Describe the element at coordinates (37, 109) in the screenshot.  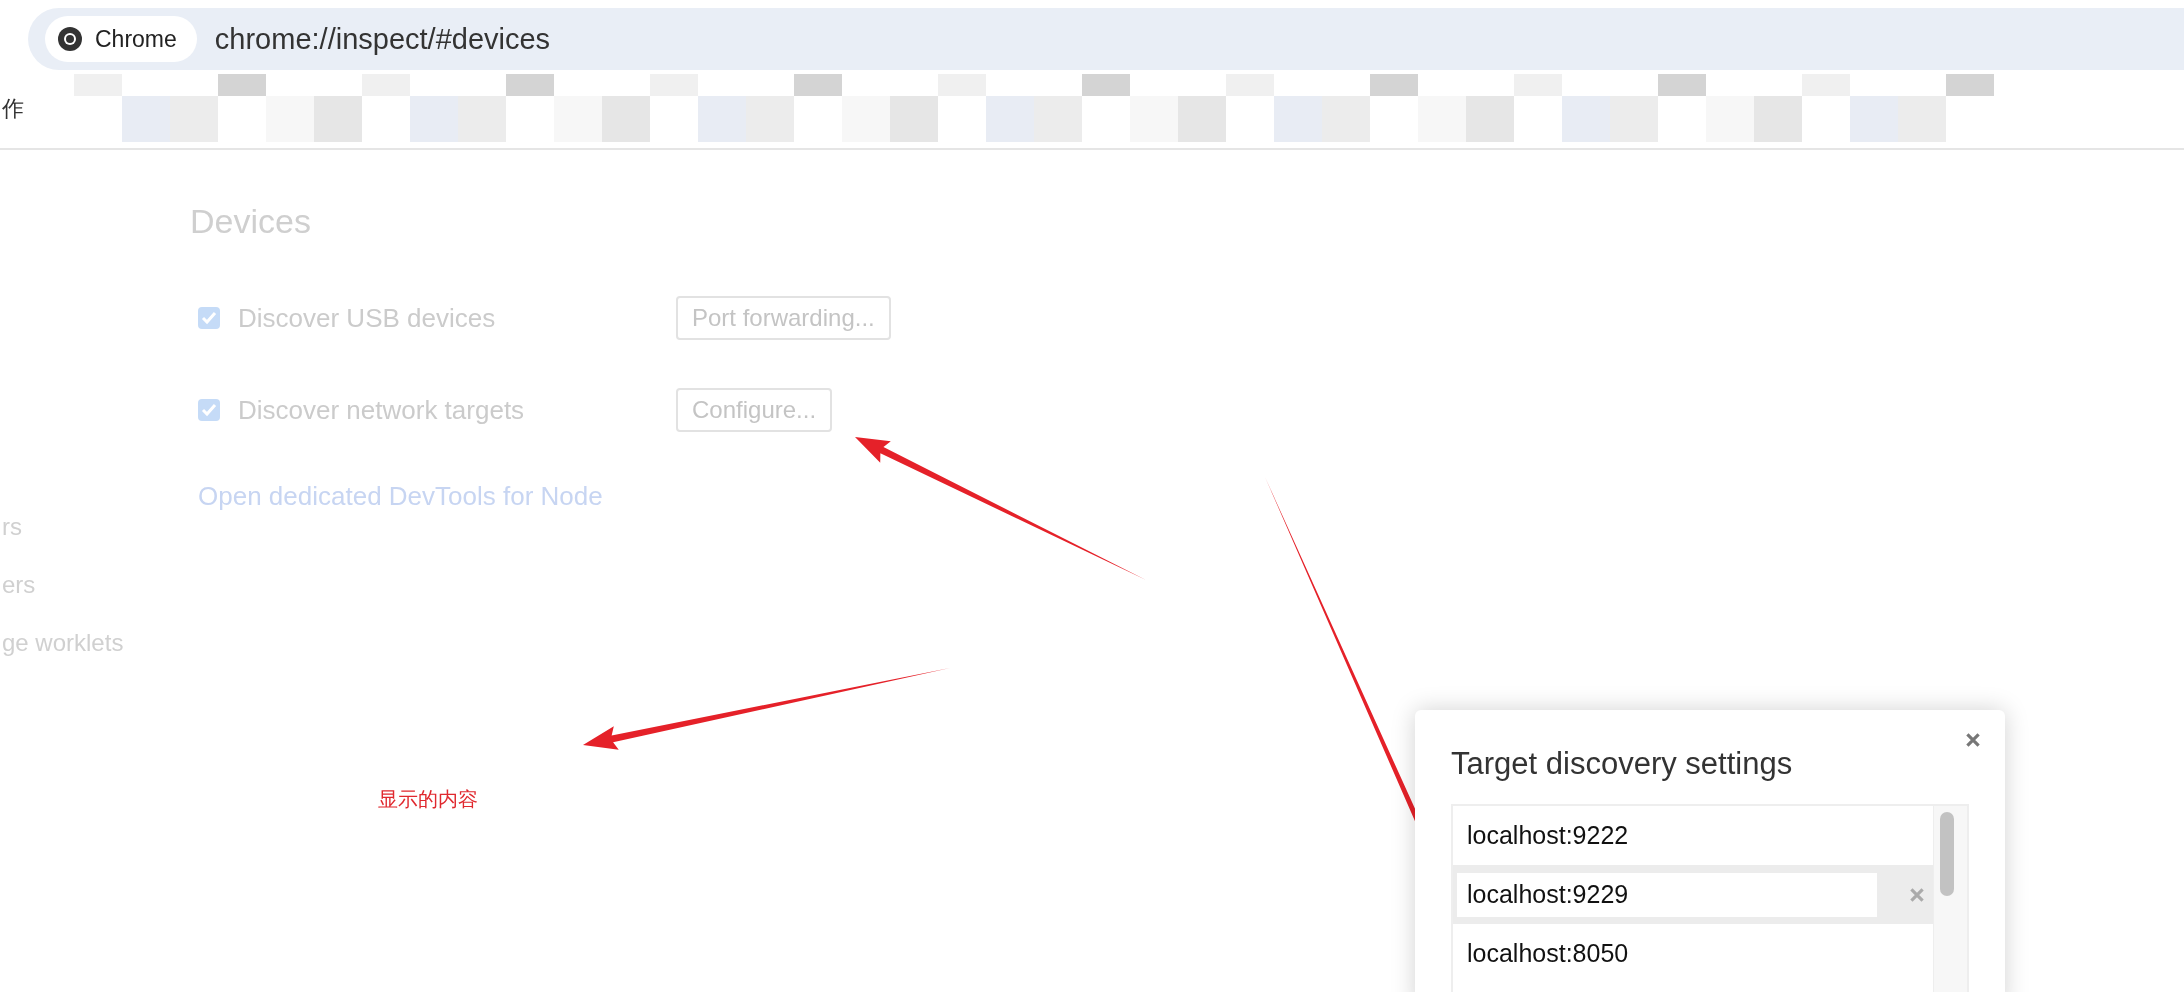
I see `bookmark-label: 作` at that location.